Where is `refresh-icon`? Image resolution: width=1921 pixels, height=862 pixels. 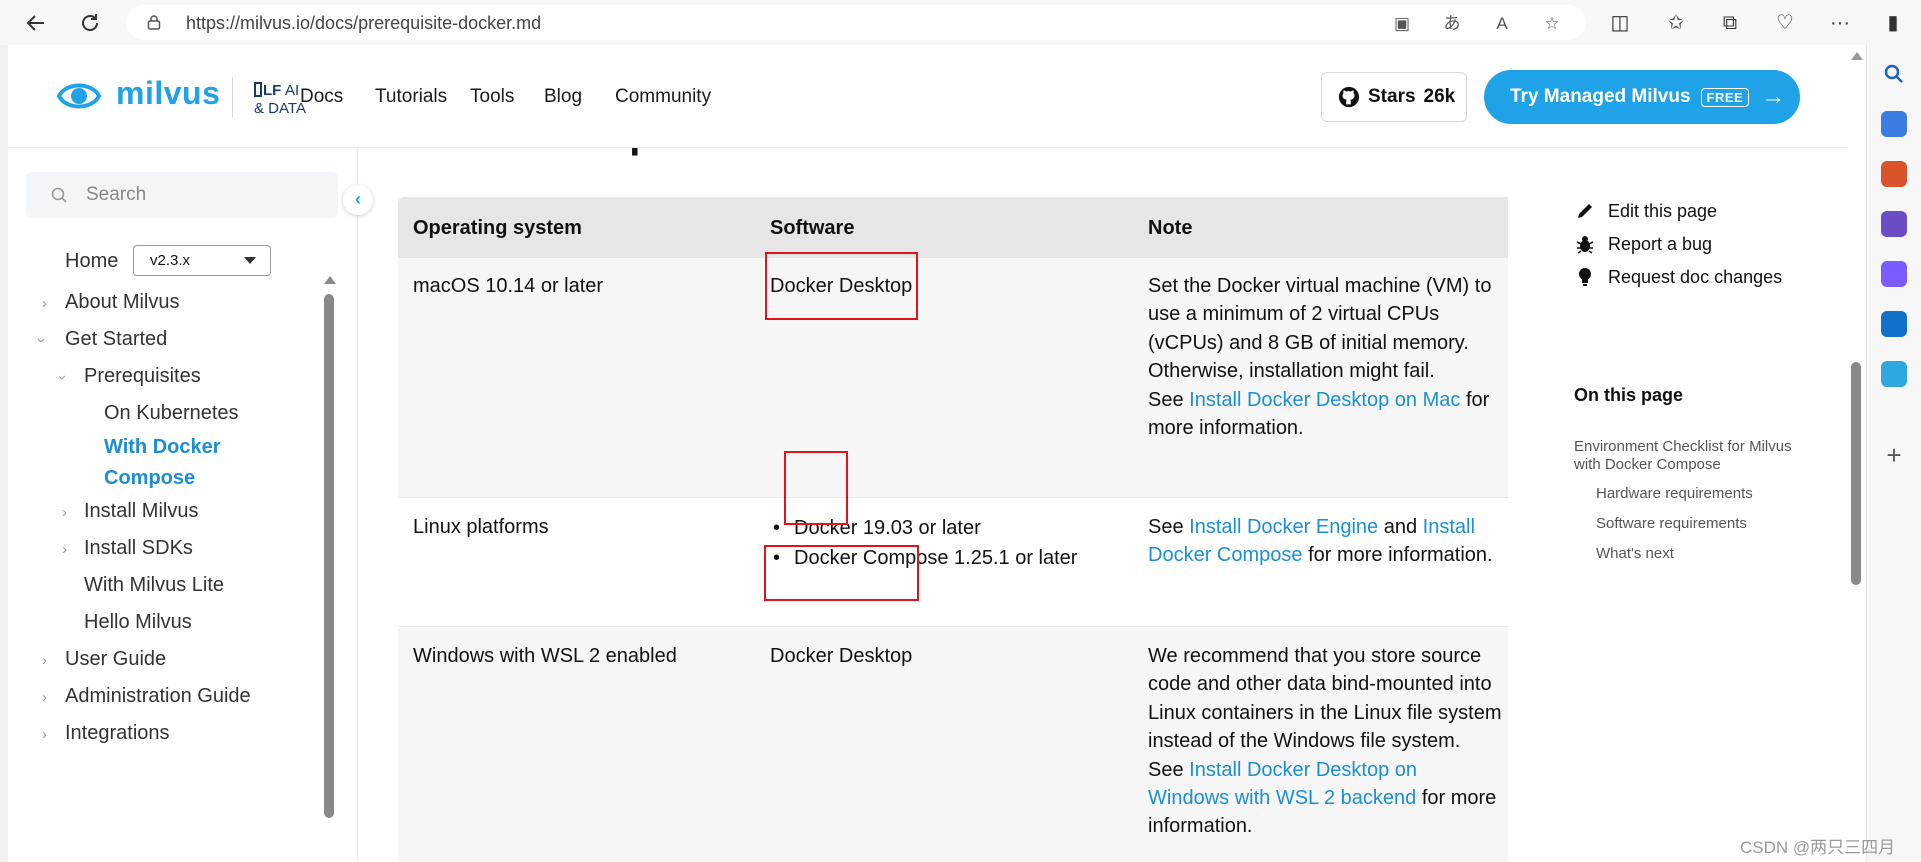 refresh-icon is located at coordinates (90, 23).